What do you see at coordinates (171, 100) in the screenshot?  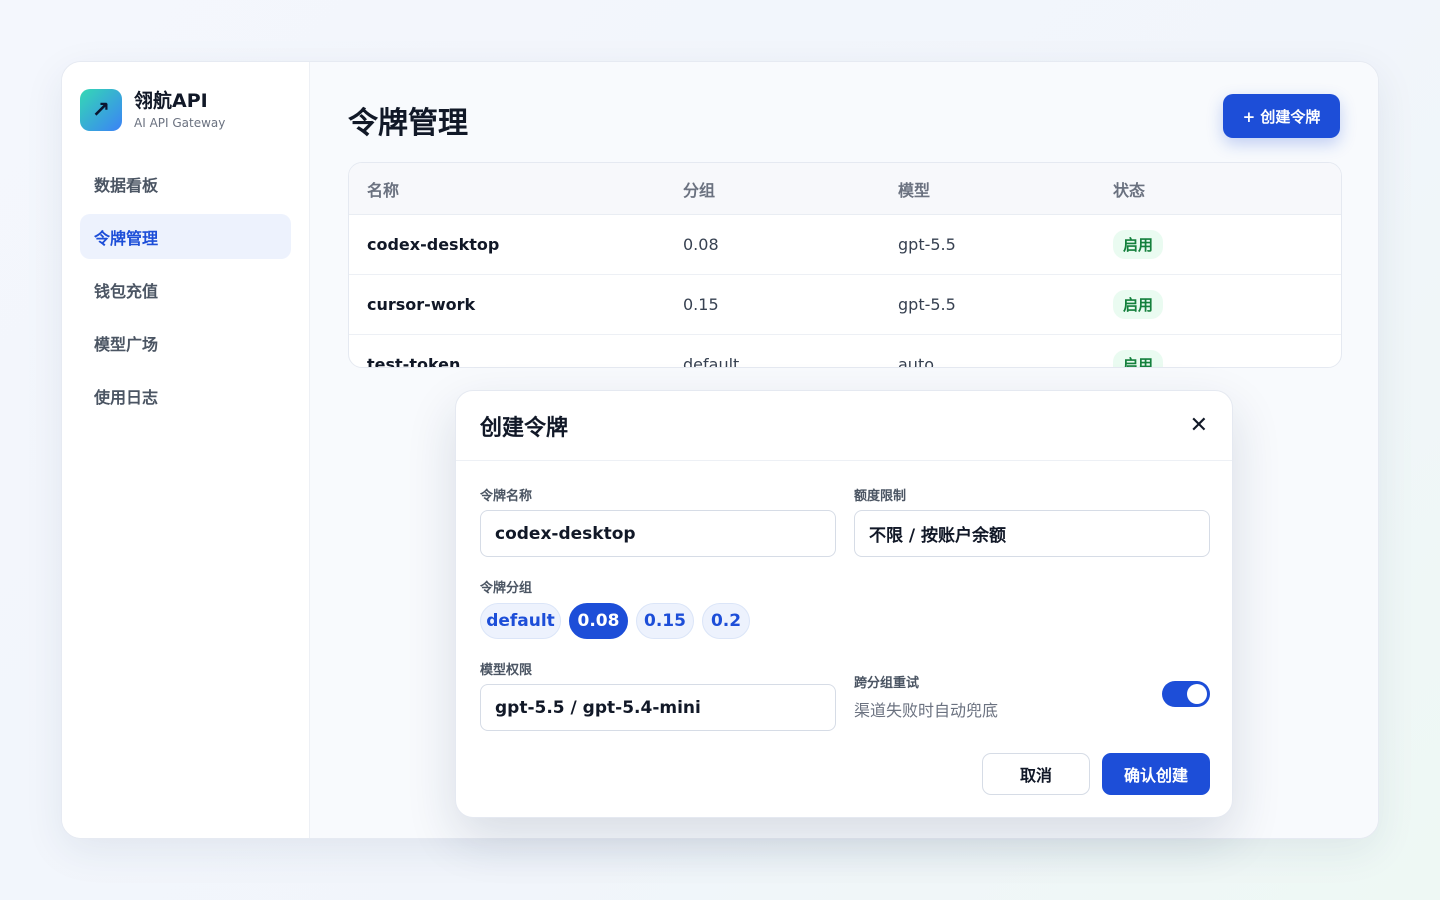 I see `brand-name: 翎航API` at bounding box center [171, 100].